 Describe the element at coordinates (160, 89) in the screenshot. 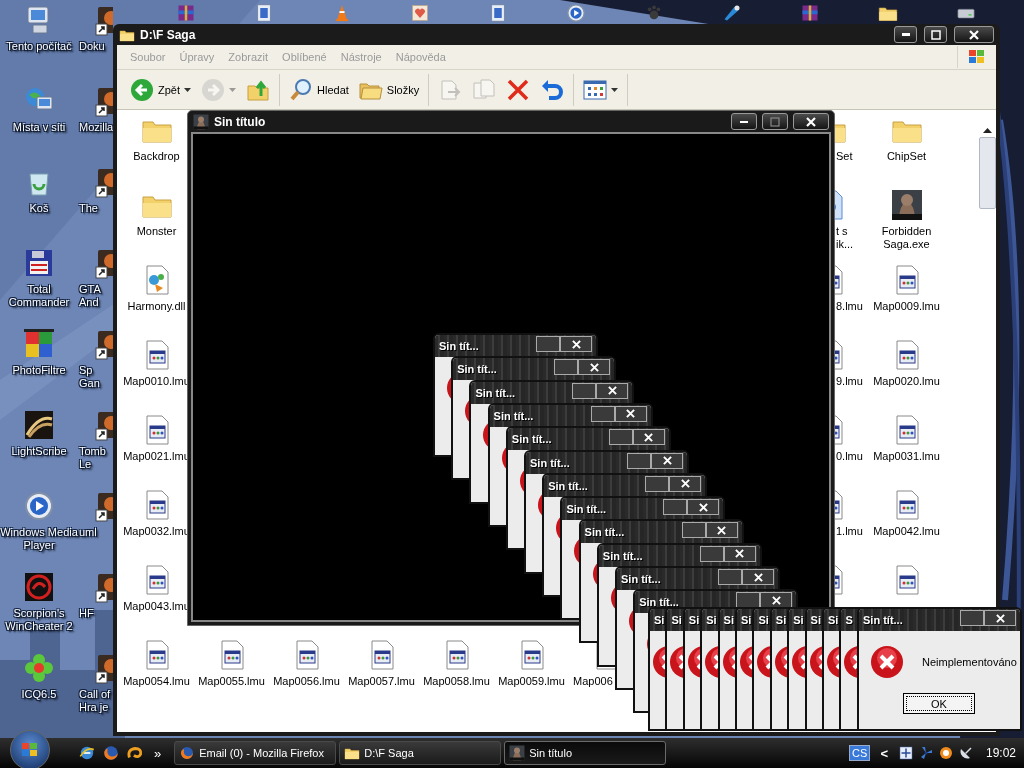

I see `back-button: Zpět` at that location.